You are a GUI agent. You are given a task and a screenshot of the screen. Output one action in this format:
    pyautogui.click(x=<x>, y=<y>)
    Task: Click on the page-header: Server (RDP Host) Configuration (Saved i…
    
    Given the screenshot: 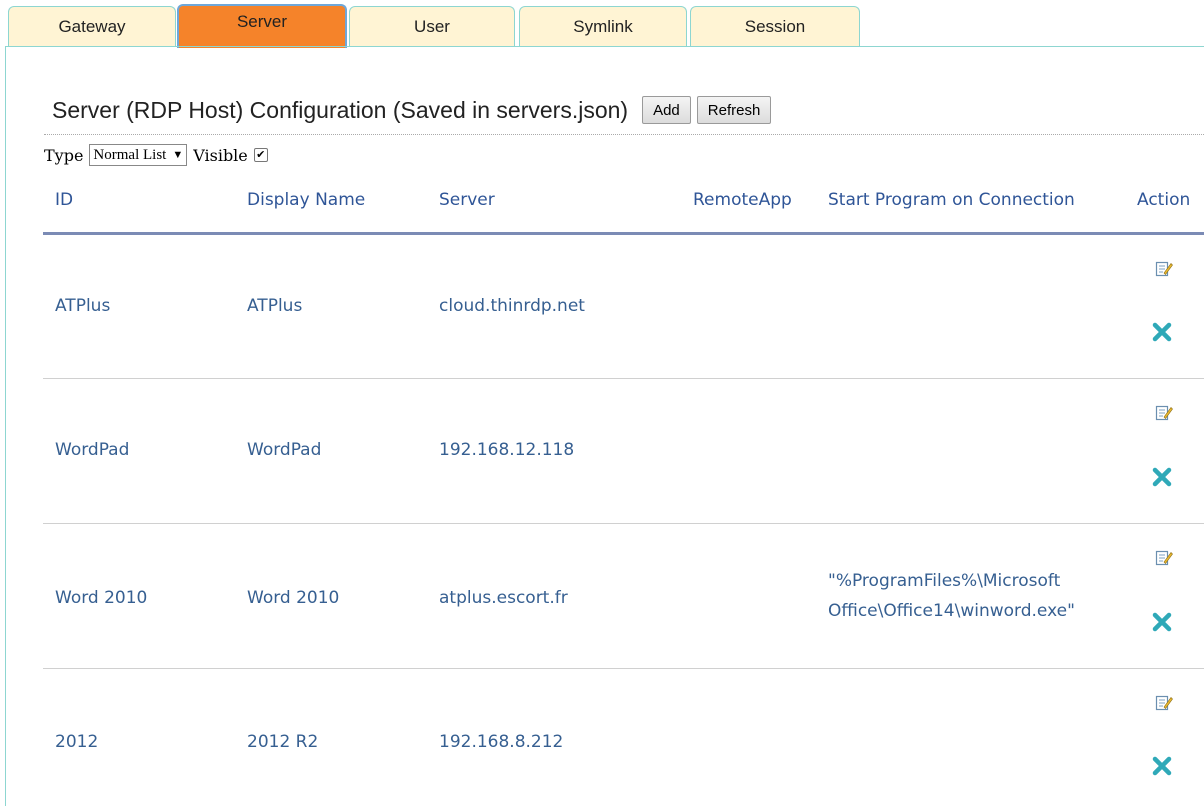 What is the action you would take?
    pyautogui.click(x=412, y=110)
    